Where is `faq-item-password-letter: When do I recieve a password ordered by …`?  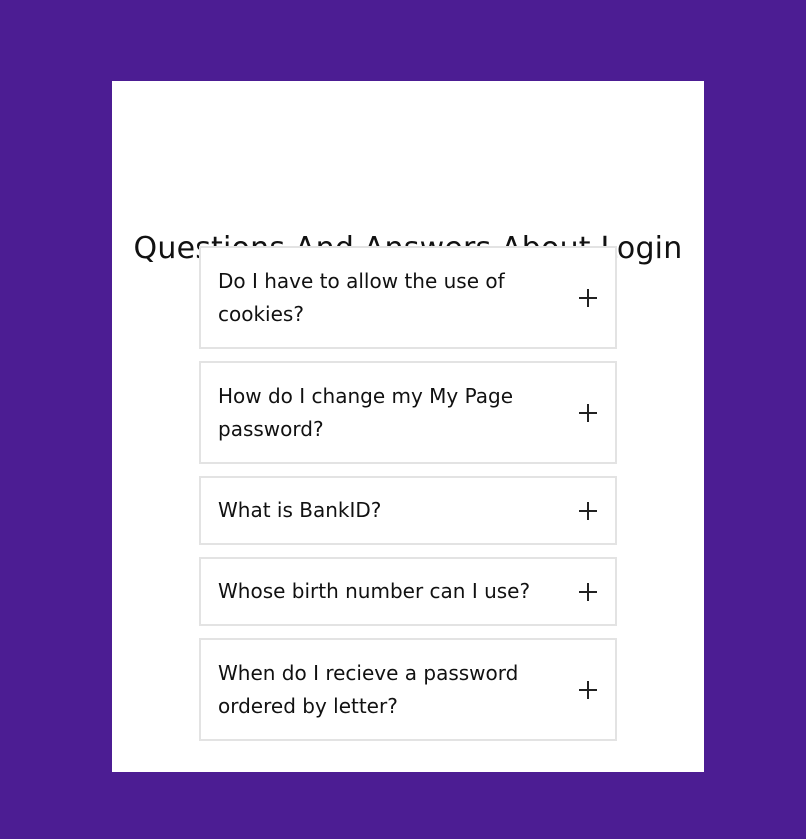 faq-item-password-letter: When do I recieve a password ordered by … is located at coordinates (408, 689).